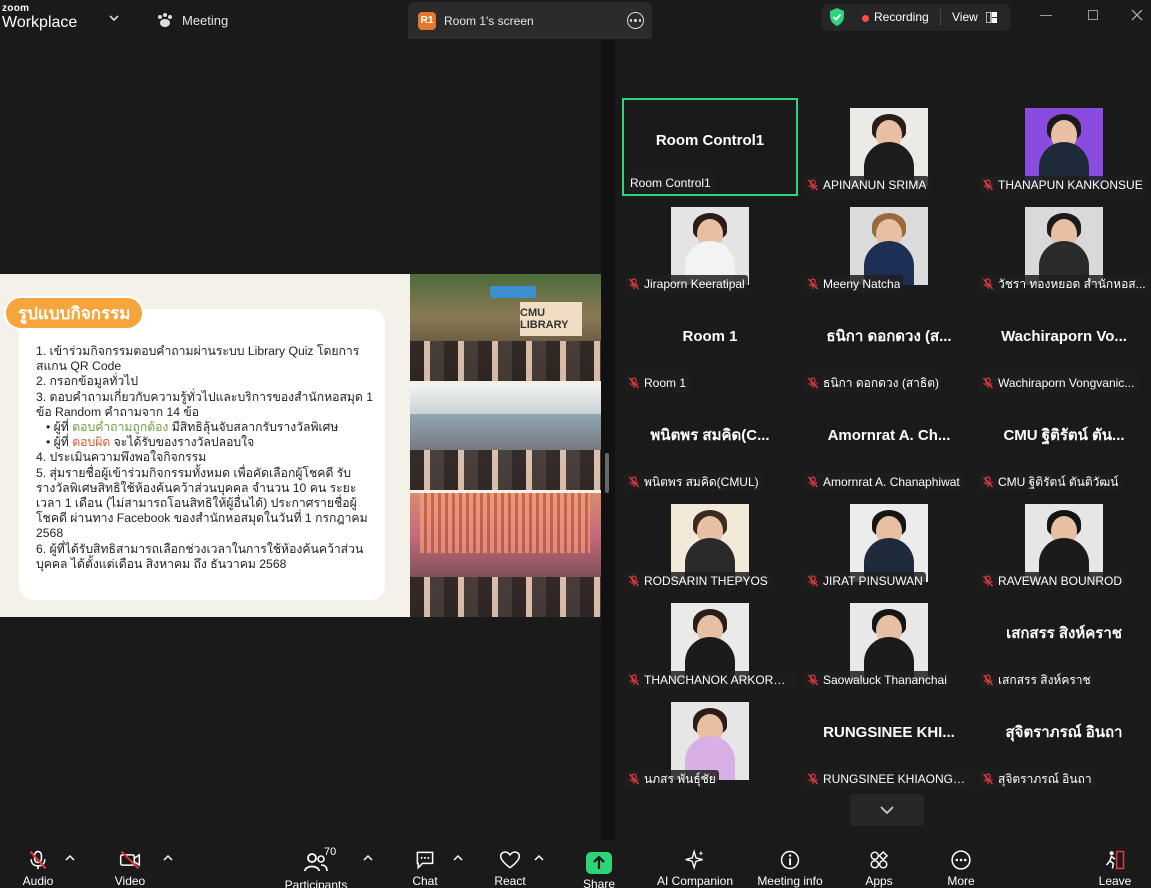 Image resolution: width=1151 pixels, height=888 pixels. I want to click on audio-button: Audio, so click(38, 864).